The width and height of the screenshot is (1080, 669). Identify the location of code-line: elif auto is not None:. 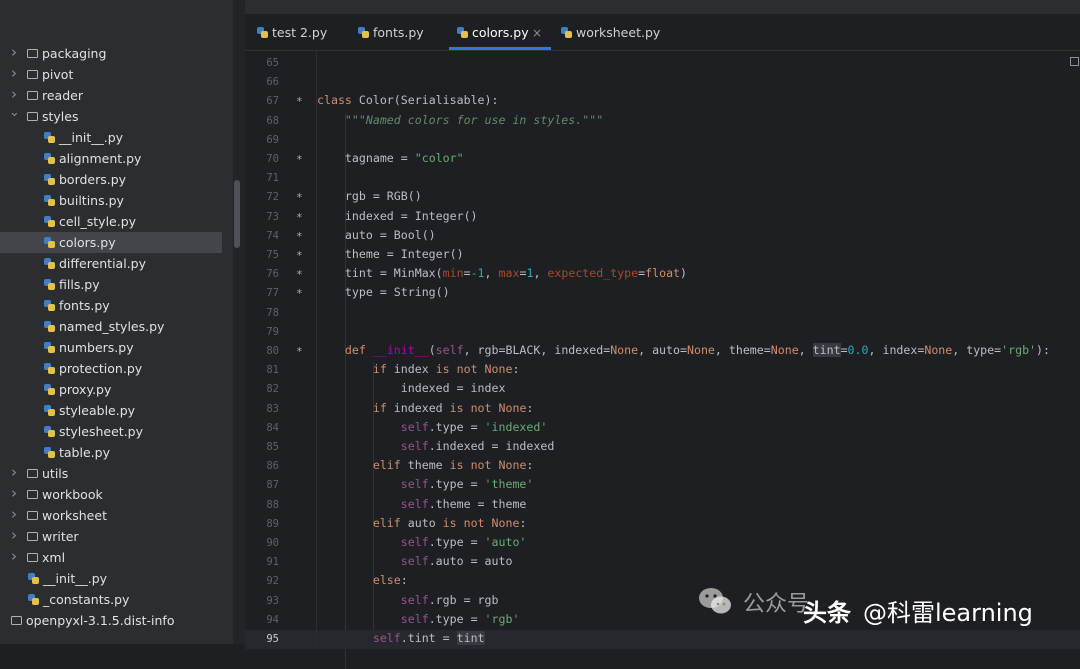
(422, 523).